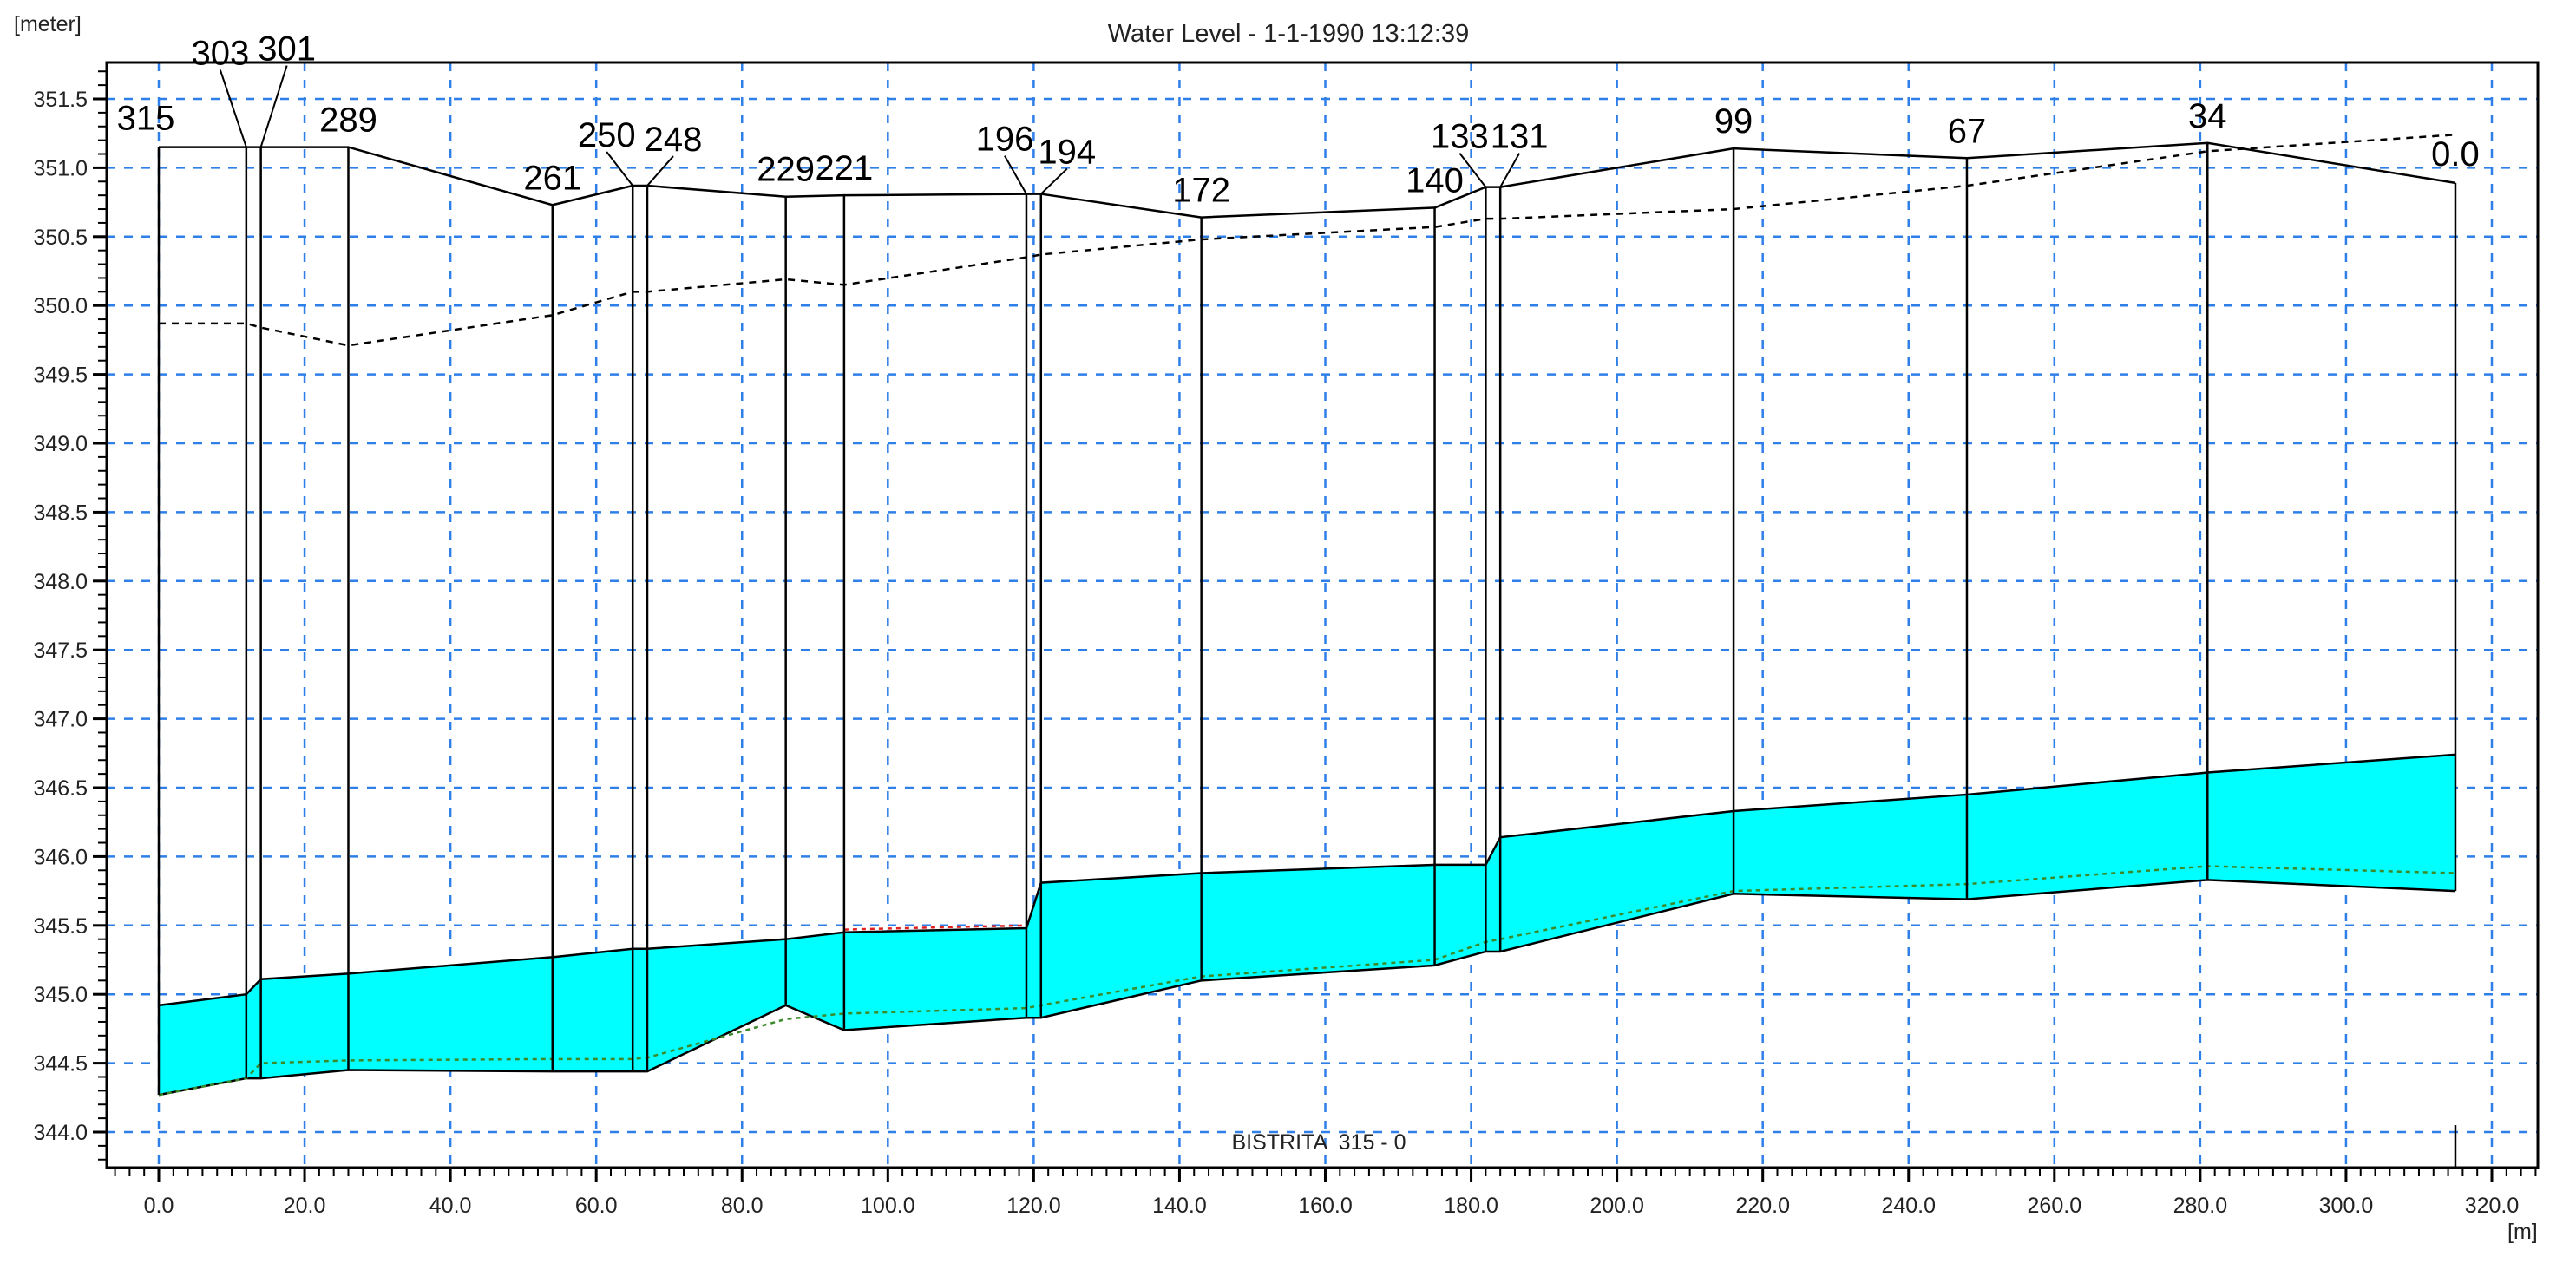 Image resolution: width=2576 pixels, height=1270 pixels. Describe the element at coordinates (60, 168) in the screenshot. I see `y-tick-label: 351.0` at that location.